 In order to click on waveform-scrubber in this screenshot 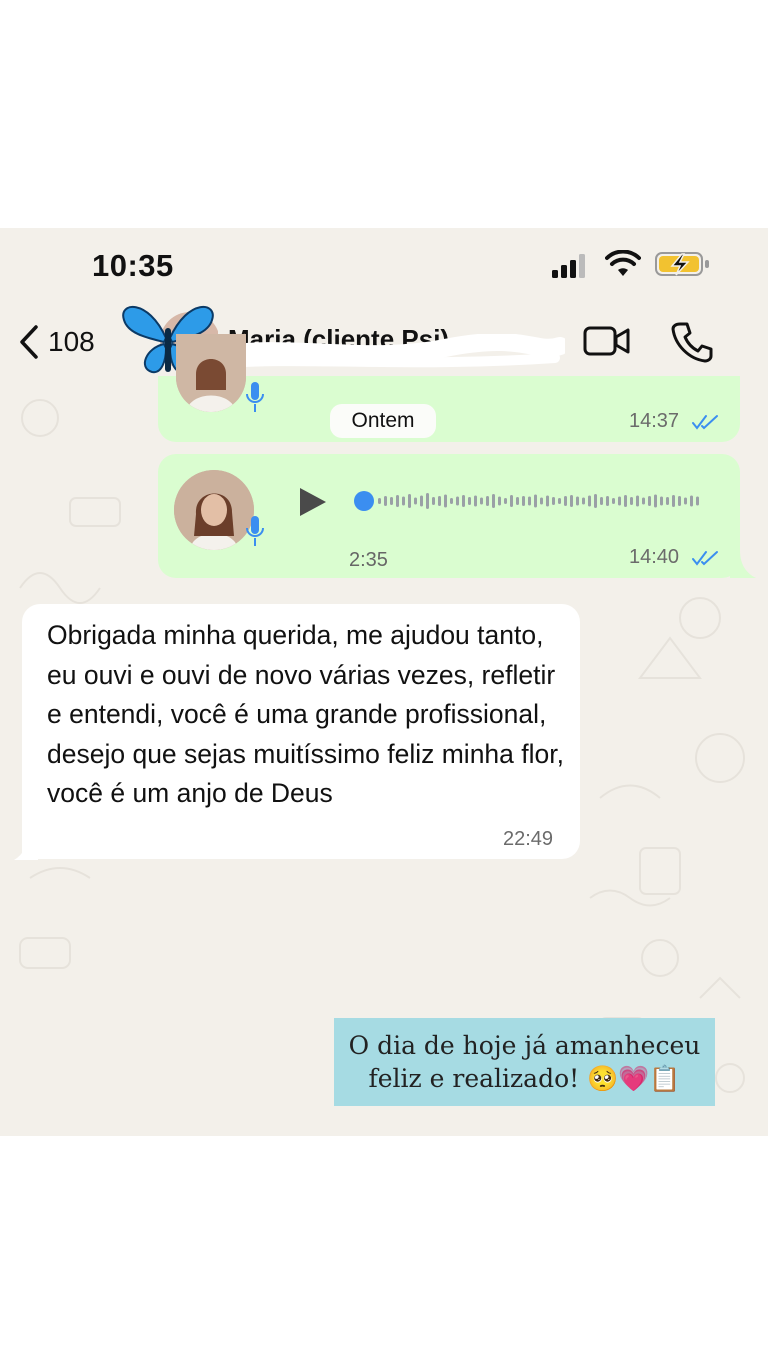, I will do `click(364, 501)`.